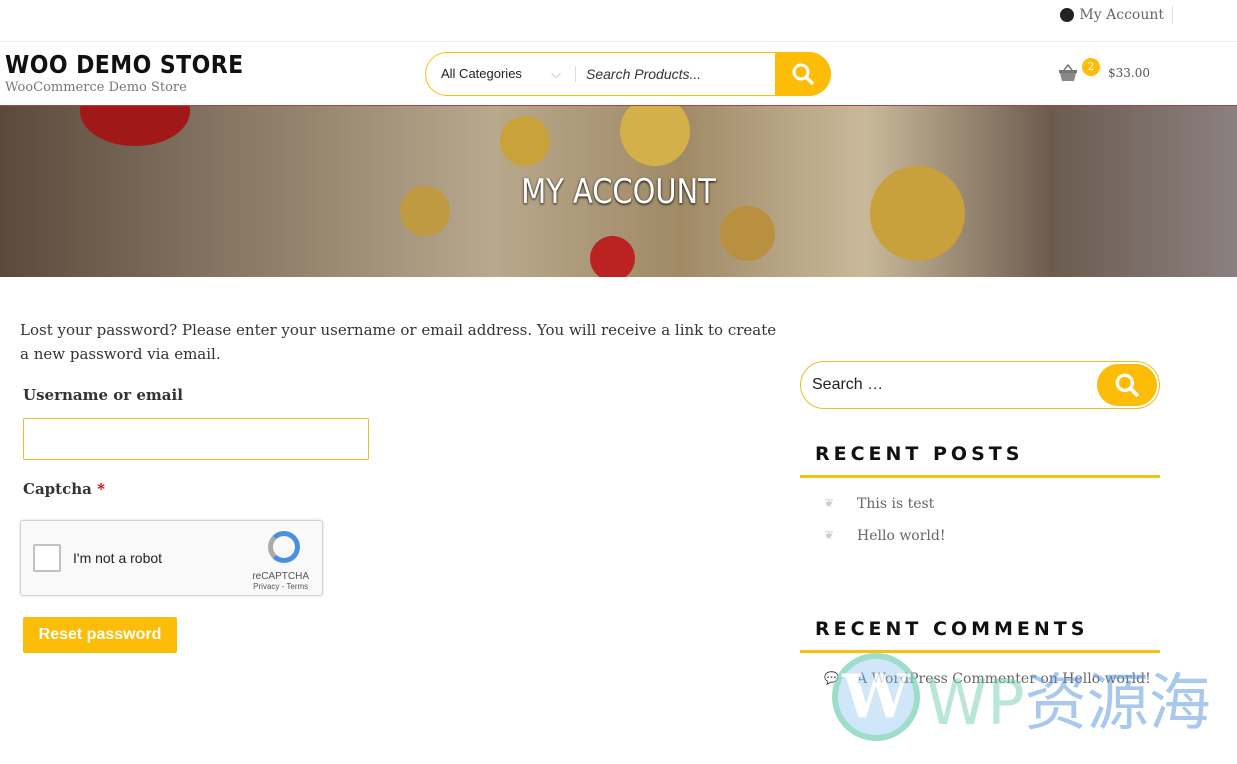 This screenshot has width=1237, height=764. I want to click on site-title: WOO DEMO STORE, so click(124, 64).